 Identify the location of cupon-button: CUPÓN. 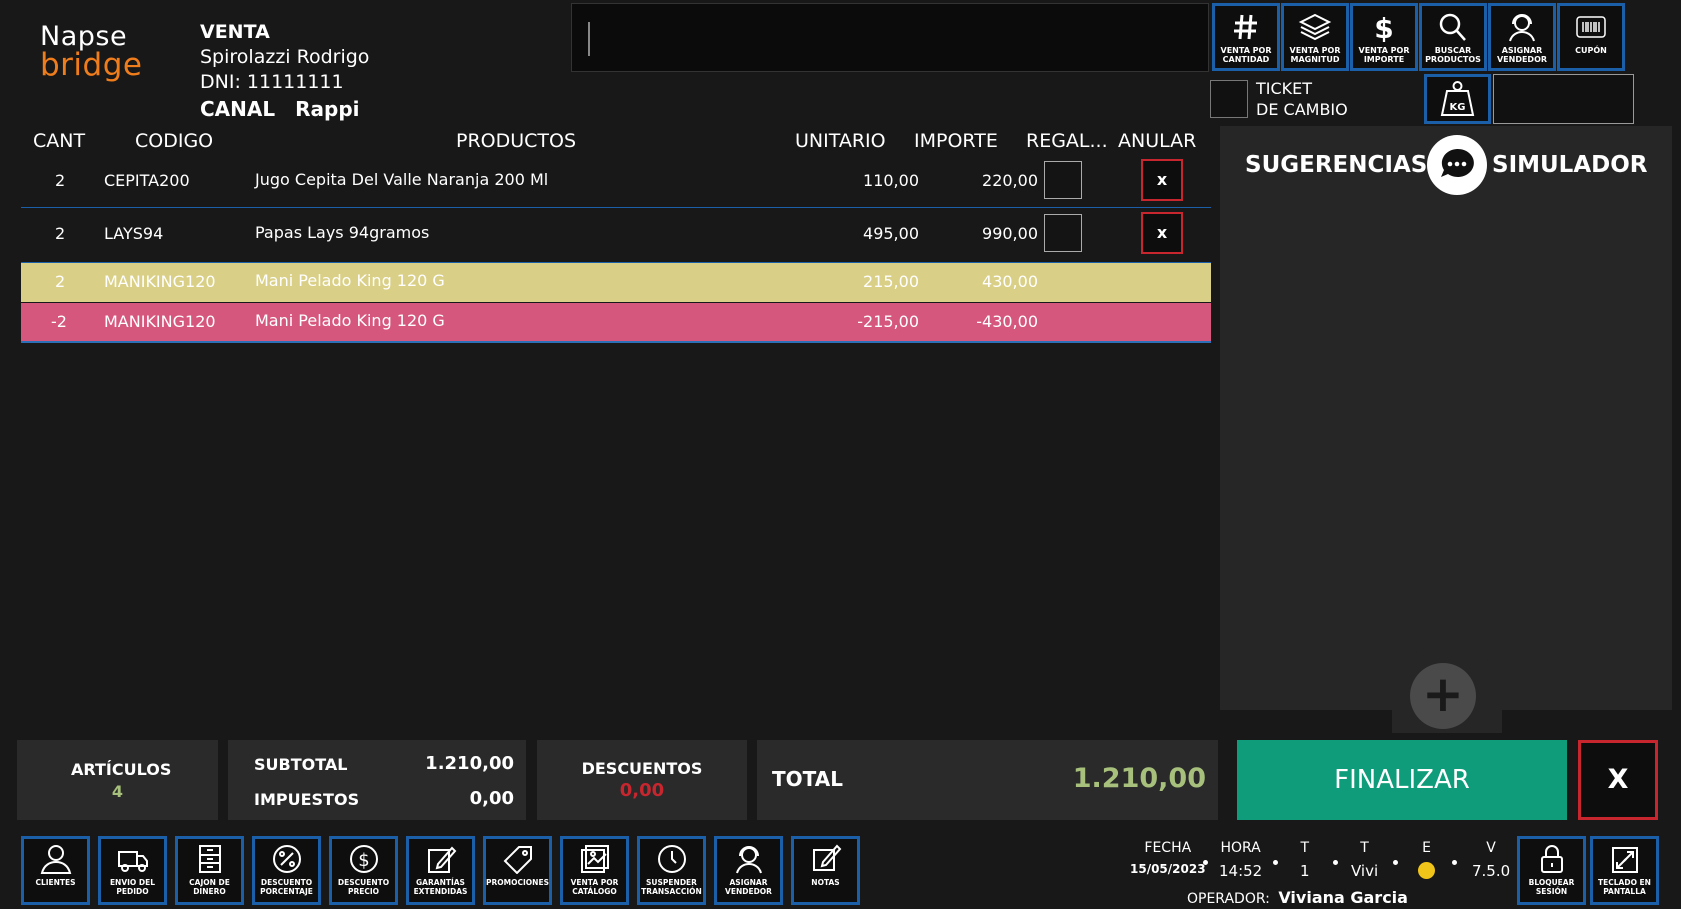
(1591, 37).